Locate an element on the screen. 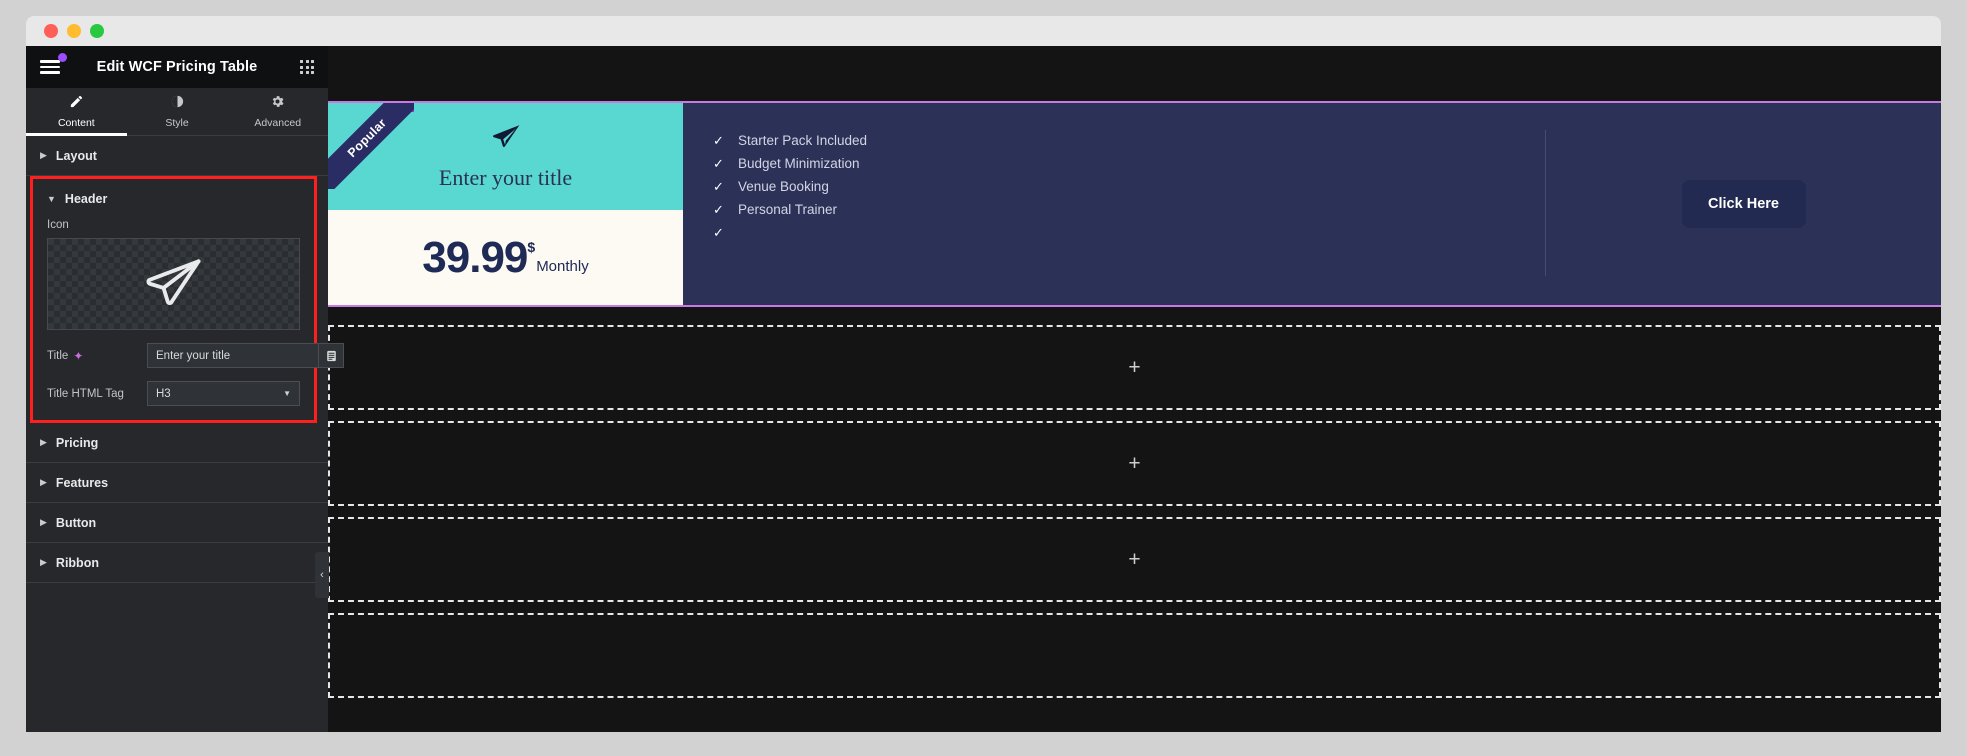 The image size is (1967, 756). tab-style: Style is located at coordinates (177, 111).